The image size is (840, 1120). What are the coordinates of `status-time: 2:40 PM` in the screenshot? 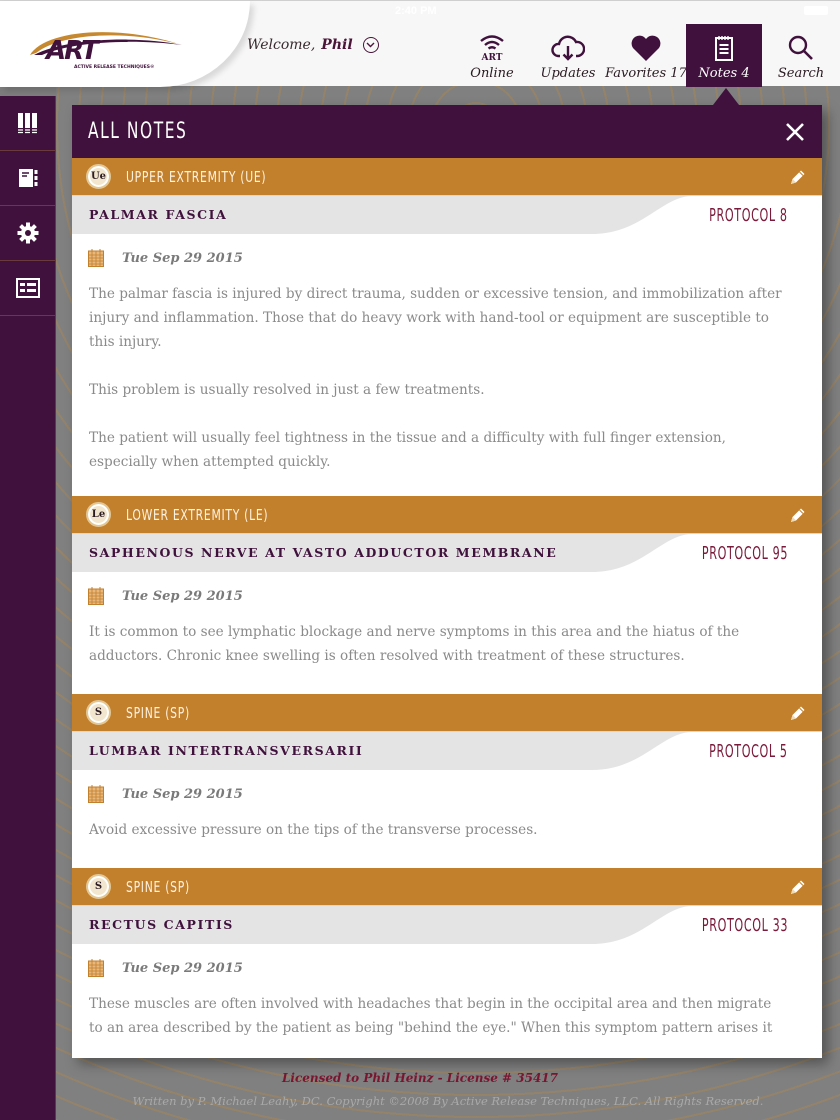 It's located at (416, 11).